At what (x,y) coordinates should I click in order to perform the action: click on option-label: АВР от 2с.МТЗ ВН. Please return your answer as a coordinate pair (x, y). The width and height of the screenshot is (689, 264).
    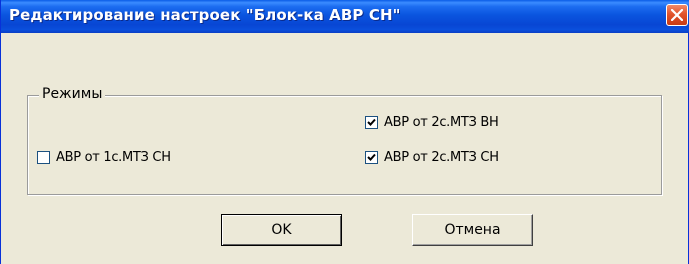
    Looking at the image, I should click on (441, 122).